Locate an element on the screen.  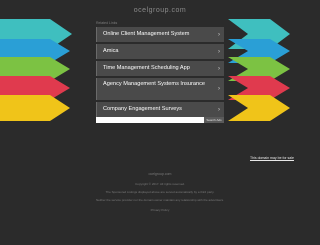
link-online-client-management-system: Online Client Management System › is located at coordinates (160, 34).